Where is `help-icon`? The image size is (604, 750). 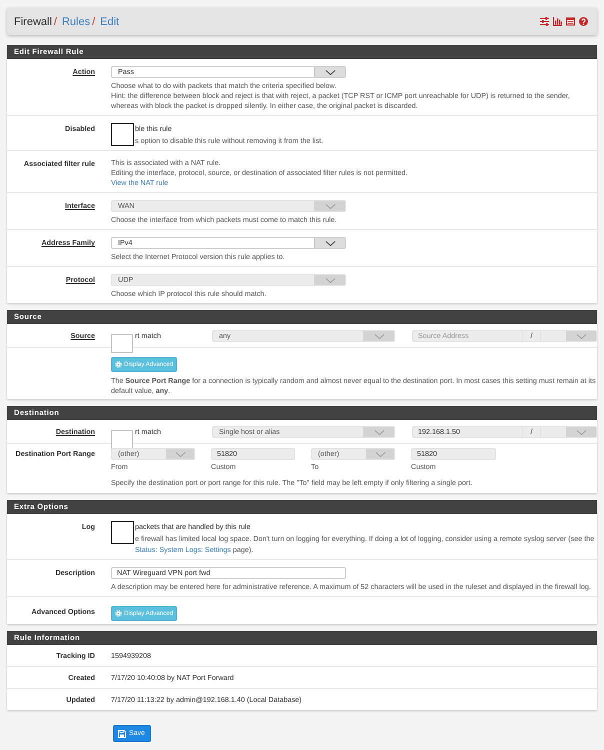
help-icon is located at coordinates (583, 21).